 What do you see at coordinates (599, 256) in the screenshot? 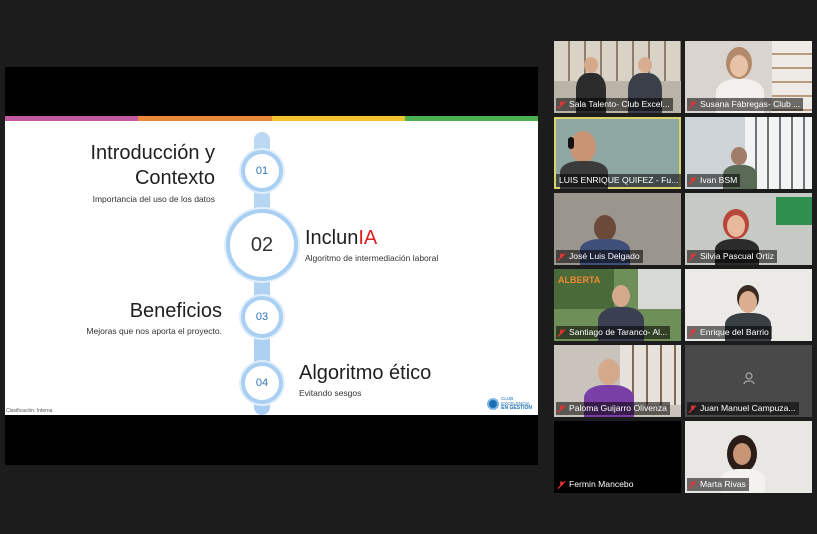
I see `participant-name: José Luis Delgado` at bounding box center [599, 256].